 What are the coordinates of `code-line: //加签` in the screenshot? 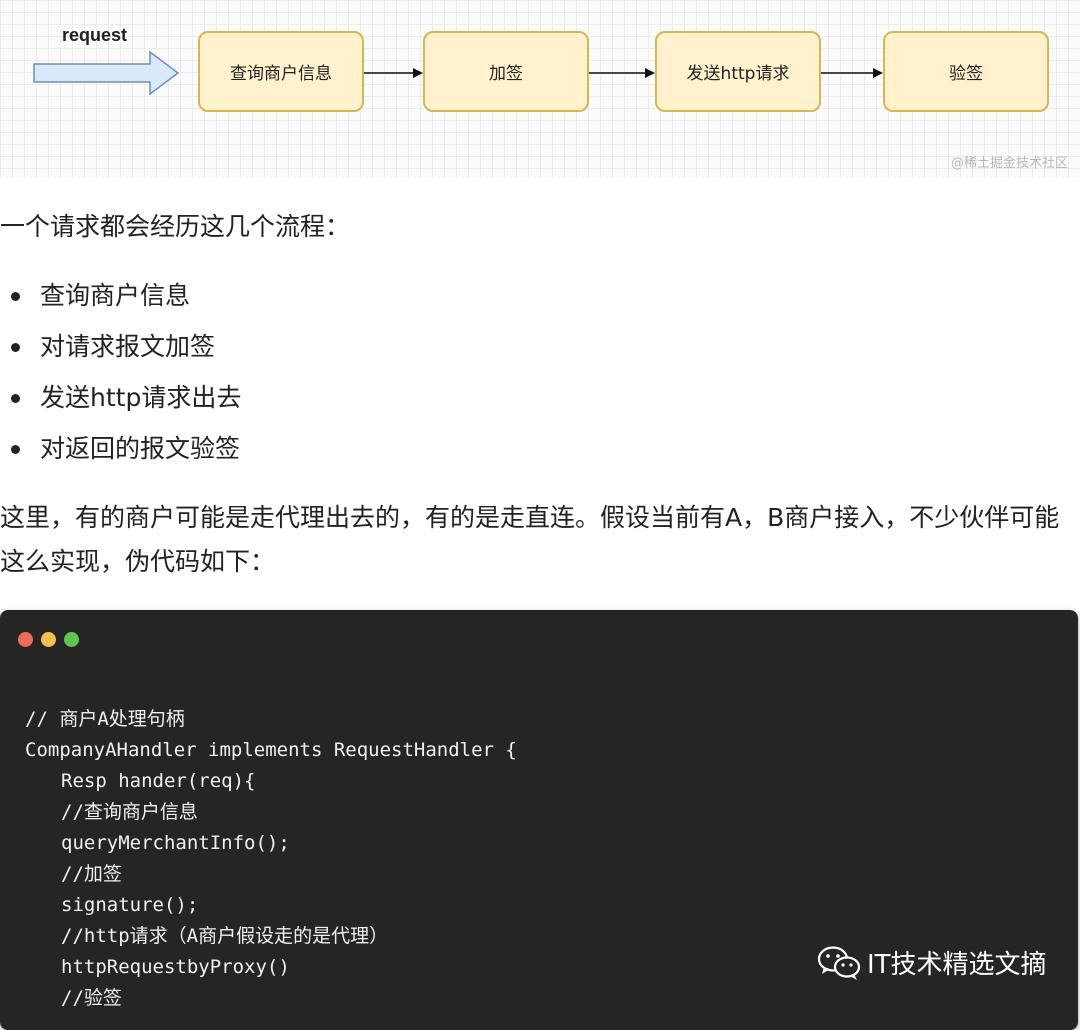 It's located at (91, 874).